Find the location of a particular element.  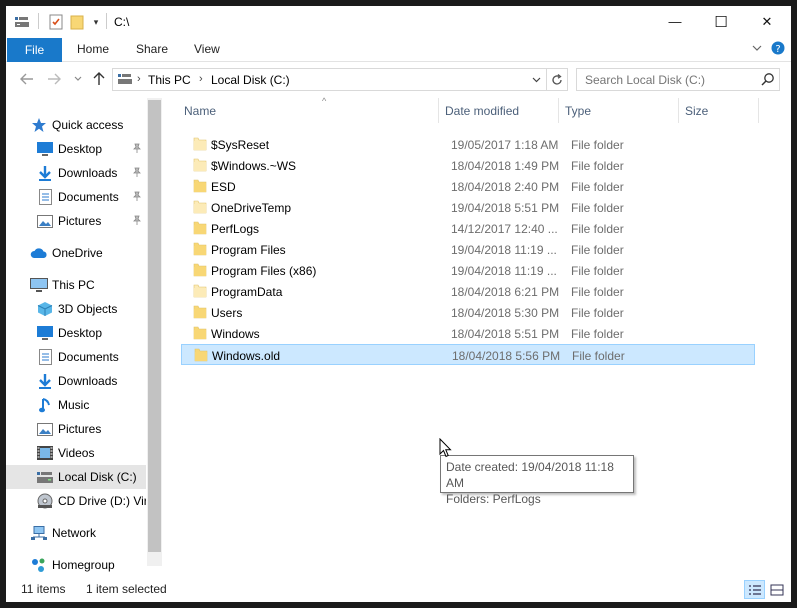

large-icons-view-button is located at coordinates (776, 589).